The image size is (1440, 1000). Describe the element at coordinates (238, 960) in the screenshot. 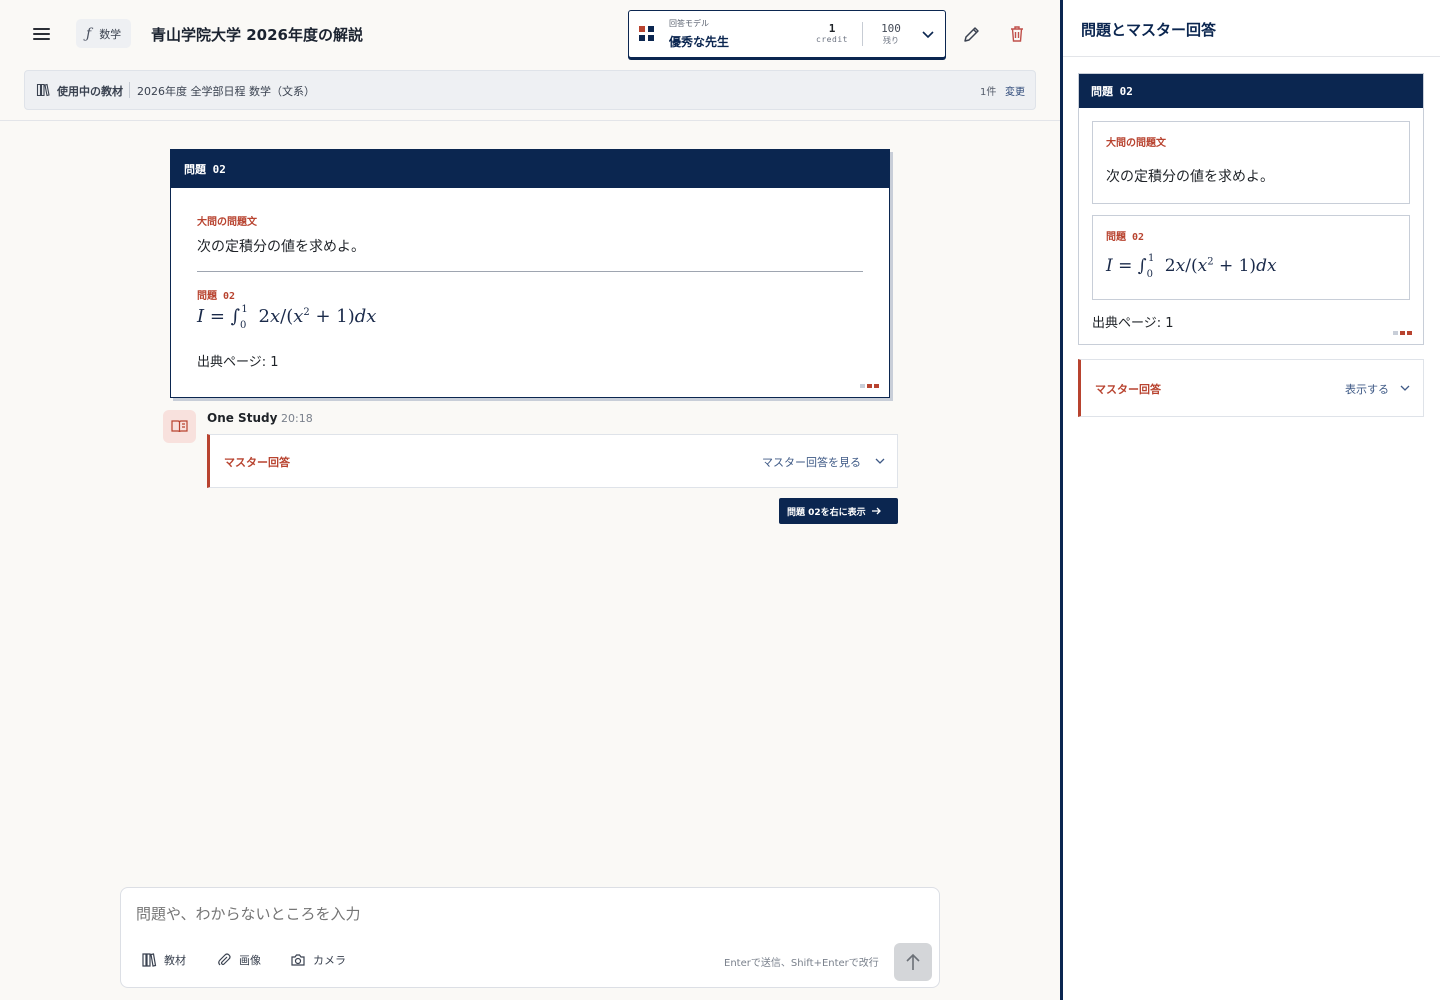

I see `image-tool-button: 画像` at that location.